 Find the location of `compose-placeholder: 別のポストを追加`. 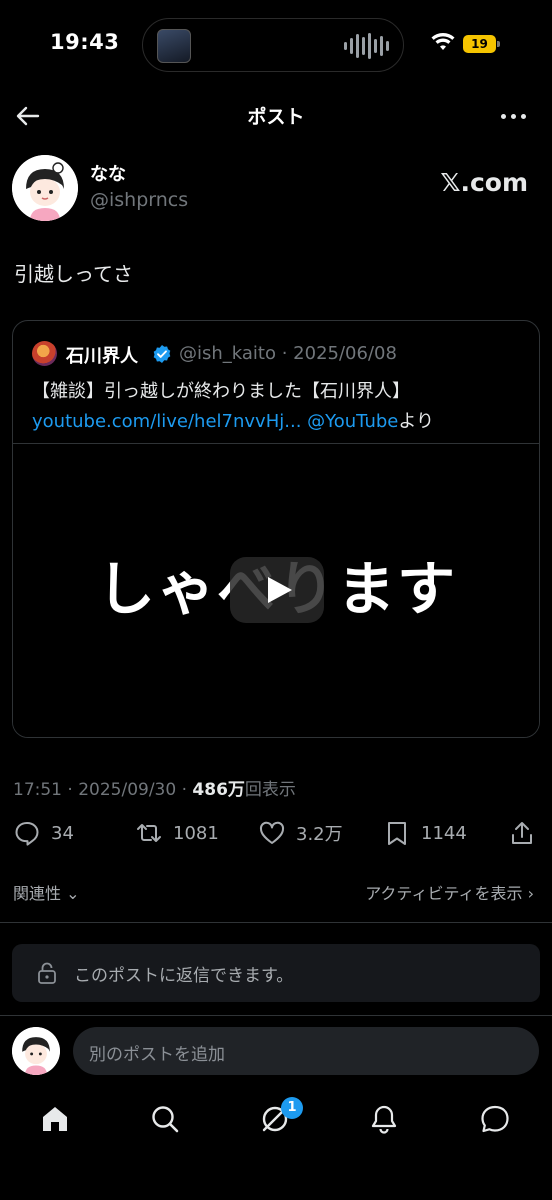

compose-placeholder: 別のポストを追加 is located at coordinates (157, 1055).